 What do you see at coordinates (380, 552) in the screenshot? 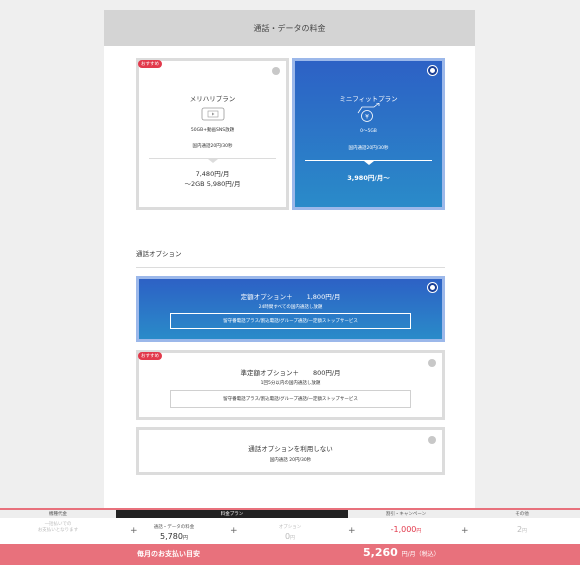
I see `monthly-total-number: 5,260` at bounding box center [380, 552].